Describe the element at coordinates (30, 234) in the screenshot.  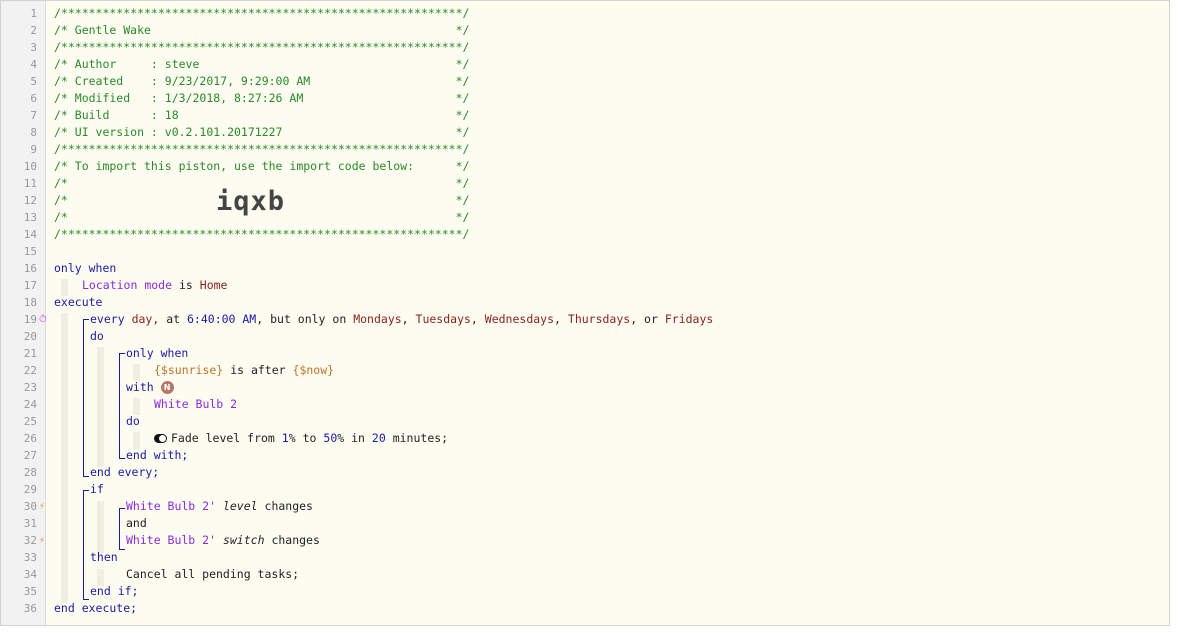
I see `line-number: 14` at that location.